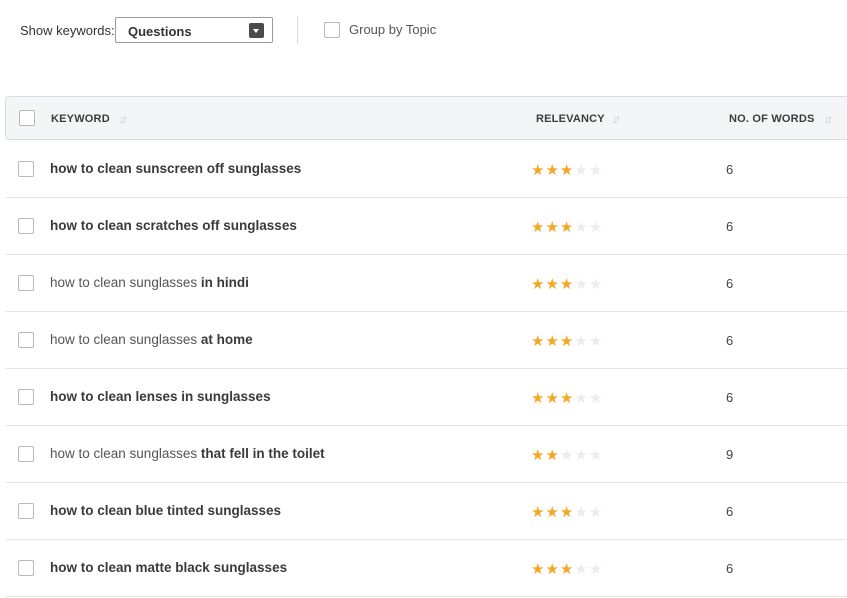  What do you see at coordinates (297, 30) in the screenshot?
I see `toolbar-divider` at bounding box center [297, 30].